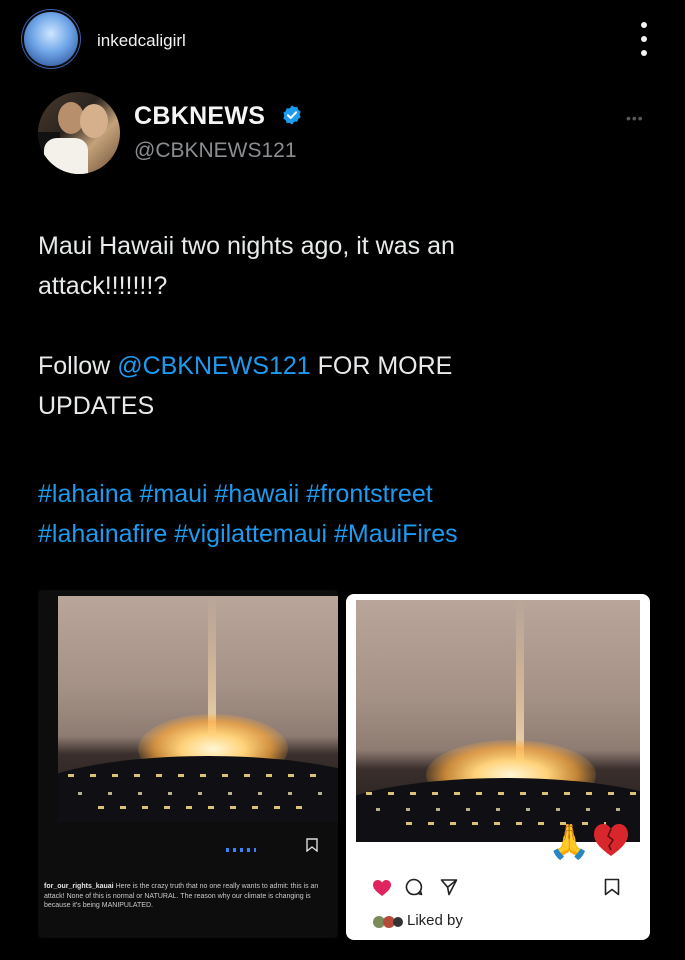 The image size is (685, 960). Describe the element at coordinates (382, 888) in the screenshot. I see `heart-icon` at that location.